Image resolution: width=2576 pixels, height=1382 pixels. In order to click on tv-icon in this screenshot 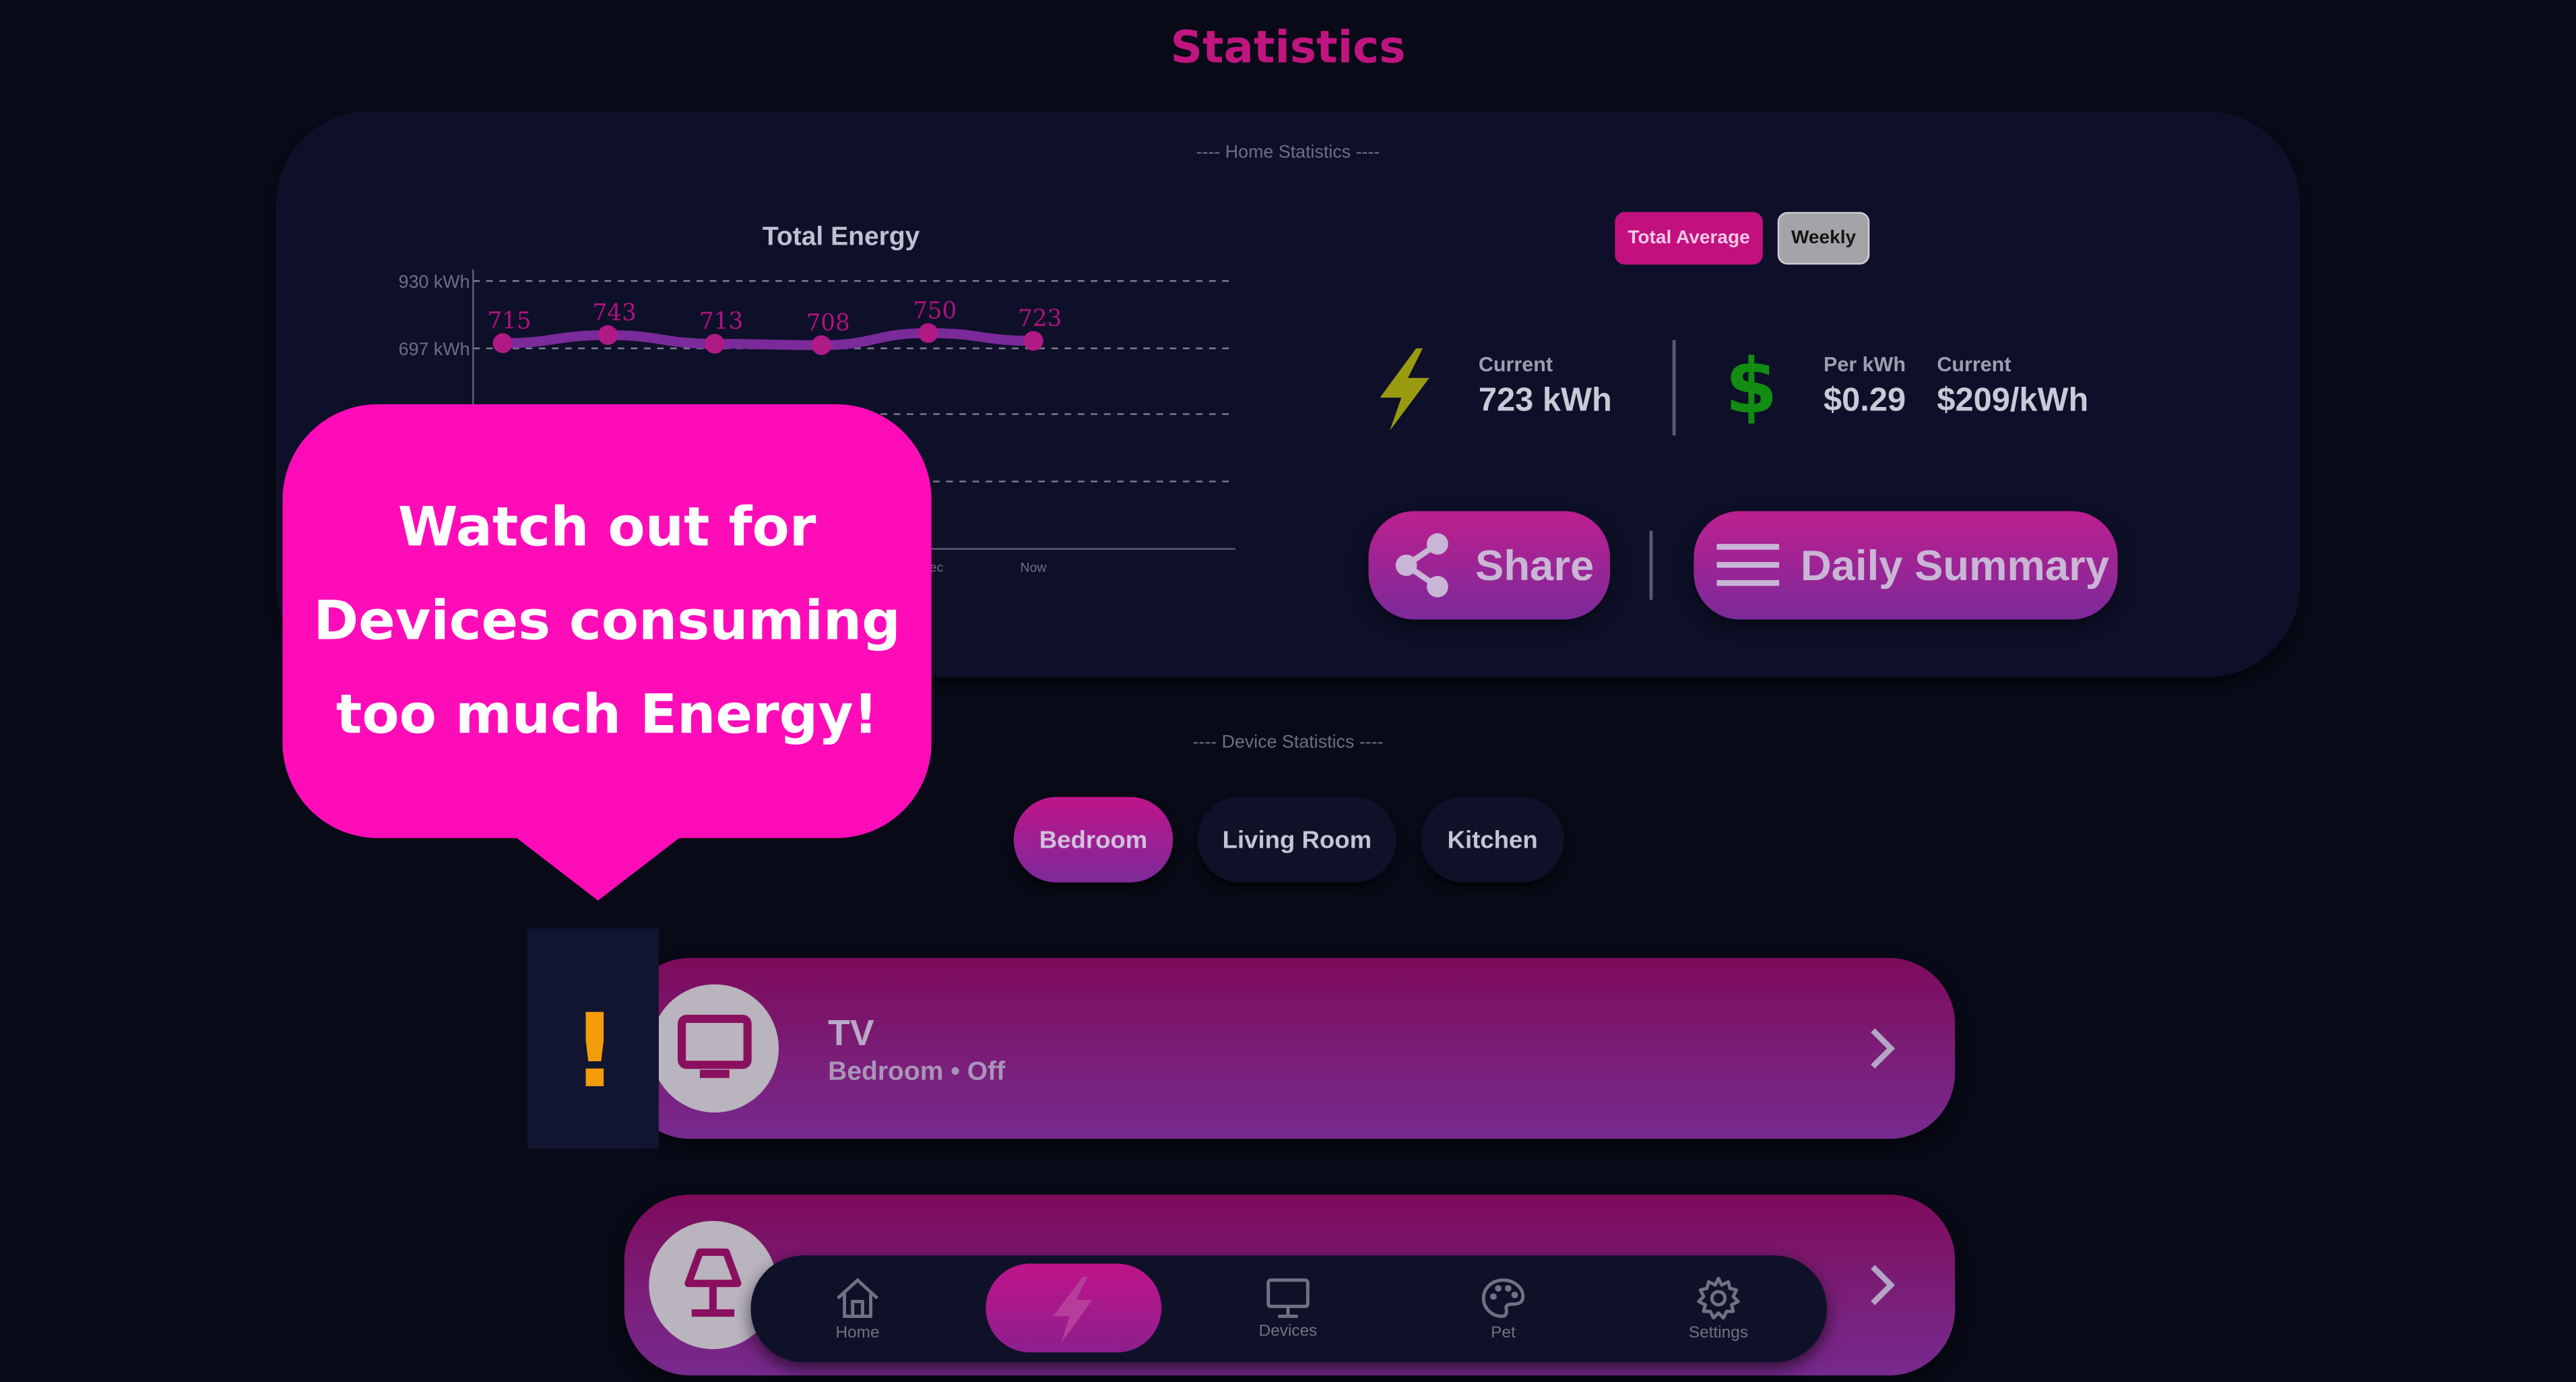, I will do `click(715, 1046)`.